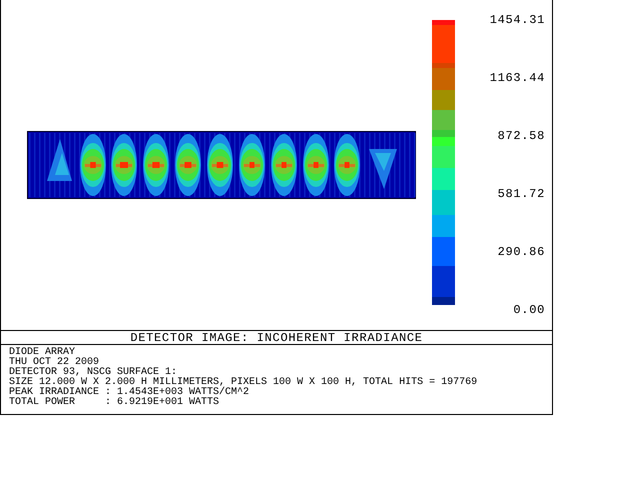 Image resolution: width=640 pixels, height=480 pixels. What do you see at coordinates (54, 363) in the screenshot?
I see `info-line: THU OCT 22 2009` at bounding box center [54, 363].